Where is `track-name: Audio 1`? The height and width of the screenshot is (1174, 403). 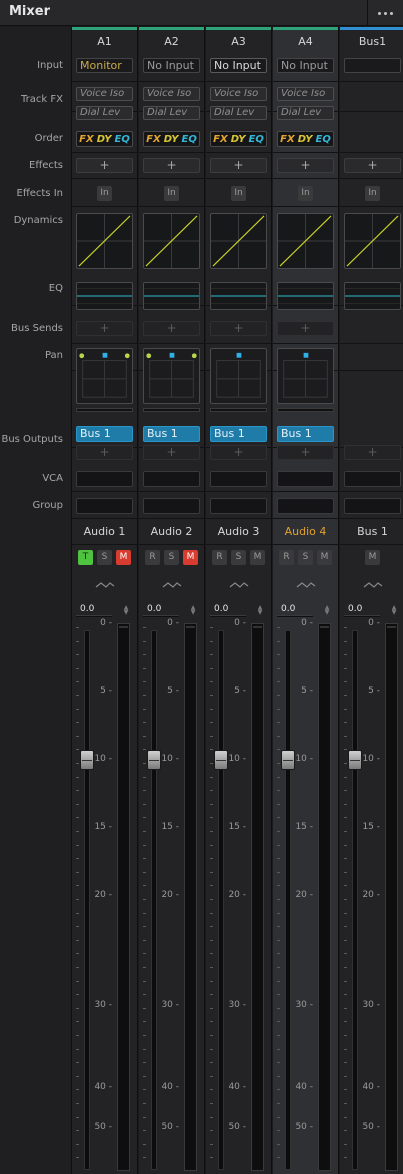 track-name: Audio 1 is located at coordinates (104, 531).